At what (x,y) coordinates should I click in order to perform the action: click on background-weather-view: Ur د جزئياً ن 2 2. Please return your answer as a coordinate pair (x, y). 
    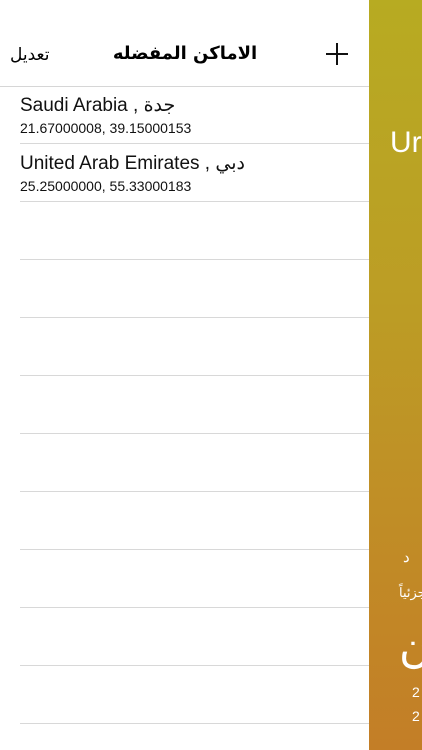
    Looking at the image, I should click on (395, 375).